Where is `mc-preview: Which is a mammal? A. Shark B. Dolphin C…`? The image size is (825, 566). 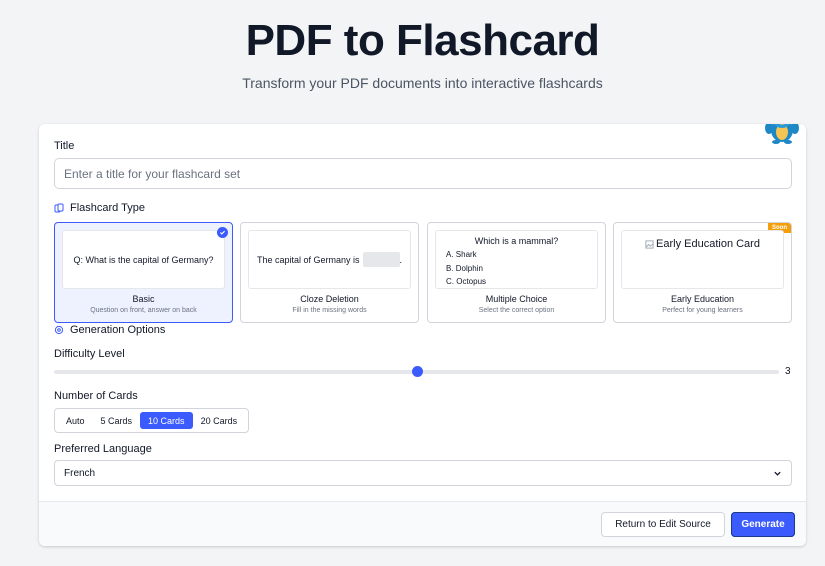 mc-preview: Which is a mammal? A. Shark B. Dolphin C… is located at coordinates (516, 259).